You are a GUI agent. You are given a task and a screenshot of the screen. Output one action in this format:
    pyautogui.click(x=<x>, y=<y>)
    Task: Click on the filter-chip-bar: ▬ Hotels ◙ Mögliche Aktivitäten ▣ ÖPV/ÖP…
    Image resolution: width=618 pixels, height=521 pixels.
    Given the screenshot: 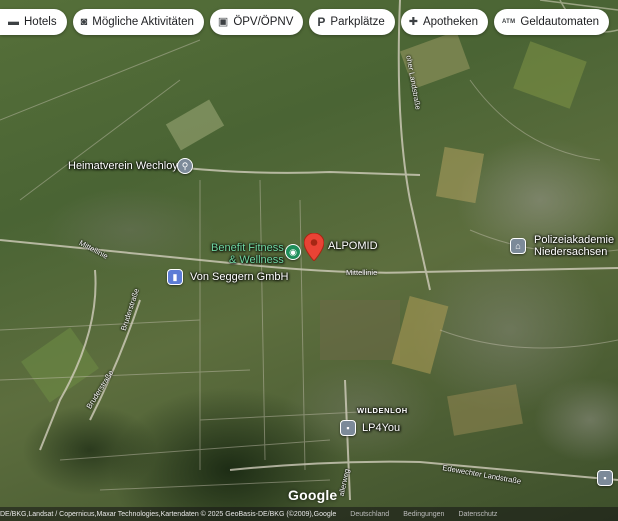 What is the action you would take?
    pyautogui.click(x=305, y=23)
    